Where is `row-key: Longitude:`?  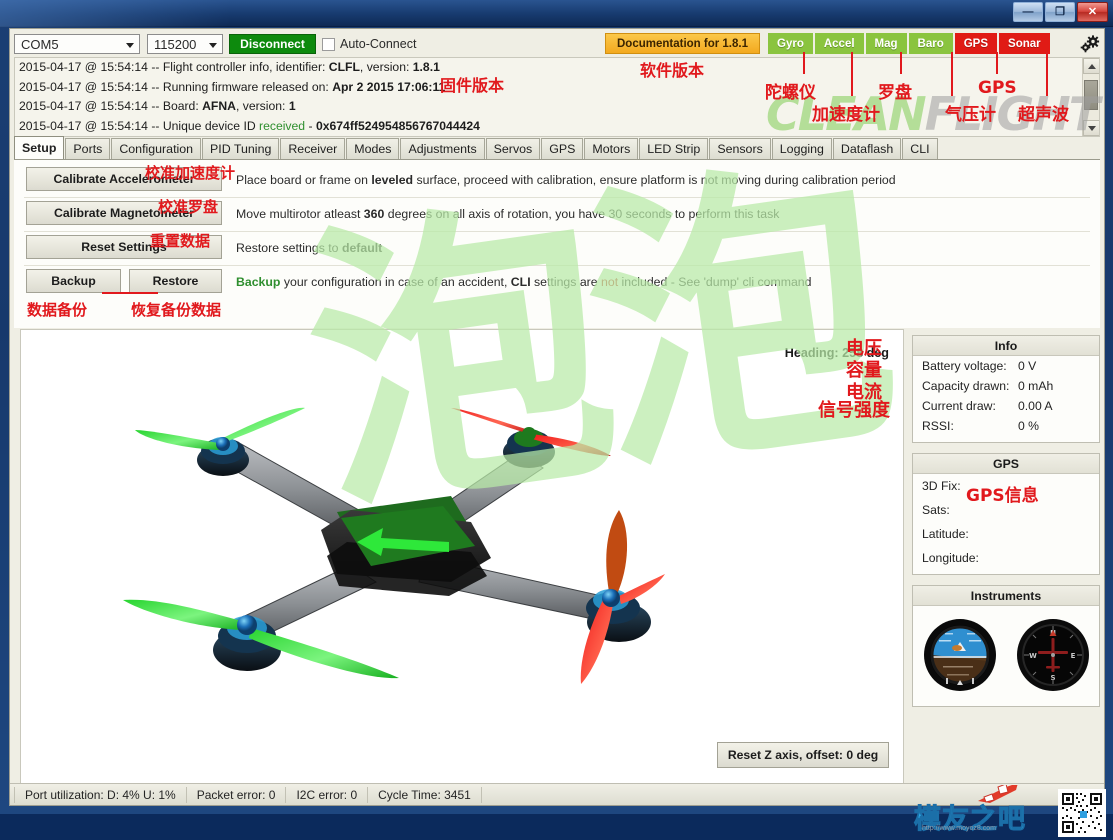 row-key: Longitude: is located at coordinates (970, 558).